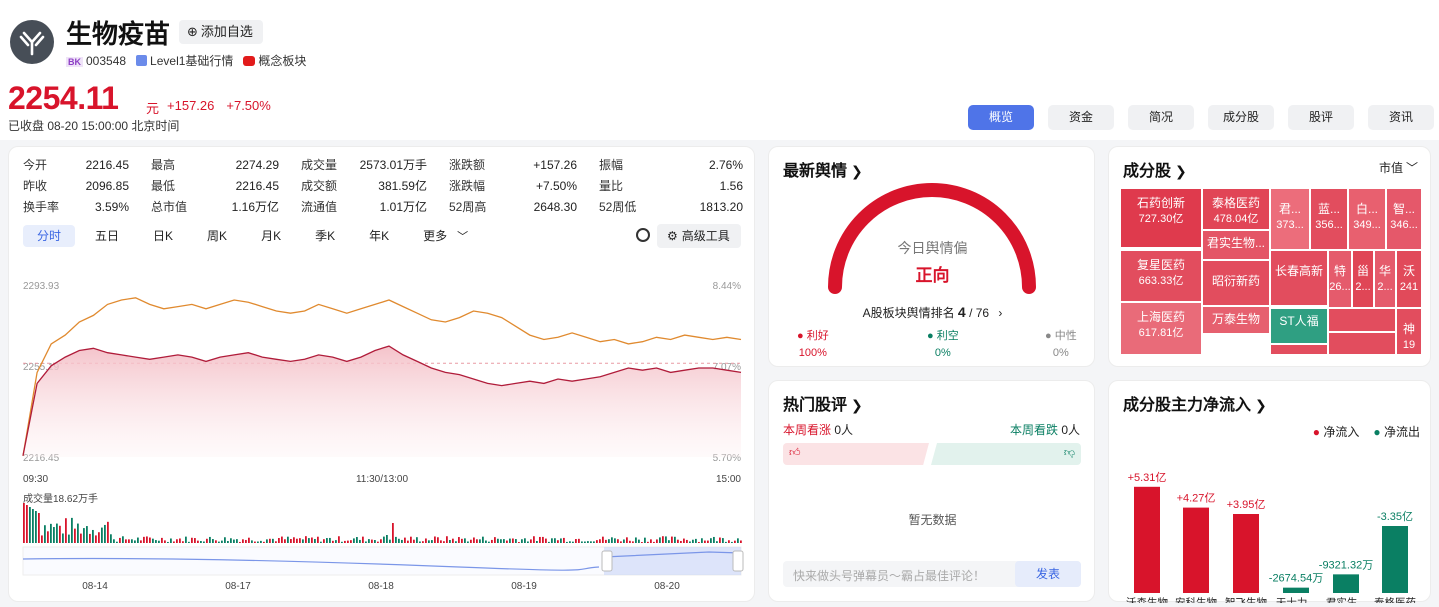  Describe the element at coordinates (1401, 117) in the screenshot. I see `tab-5: 资讯` at that location.